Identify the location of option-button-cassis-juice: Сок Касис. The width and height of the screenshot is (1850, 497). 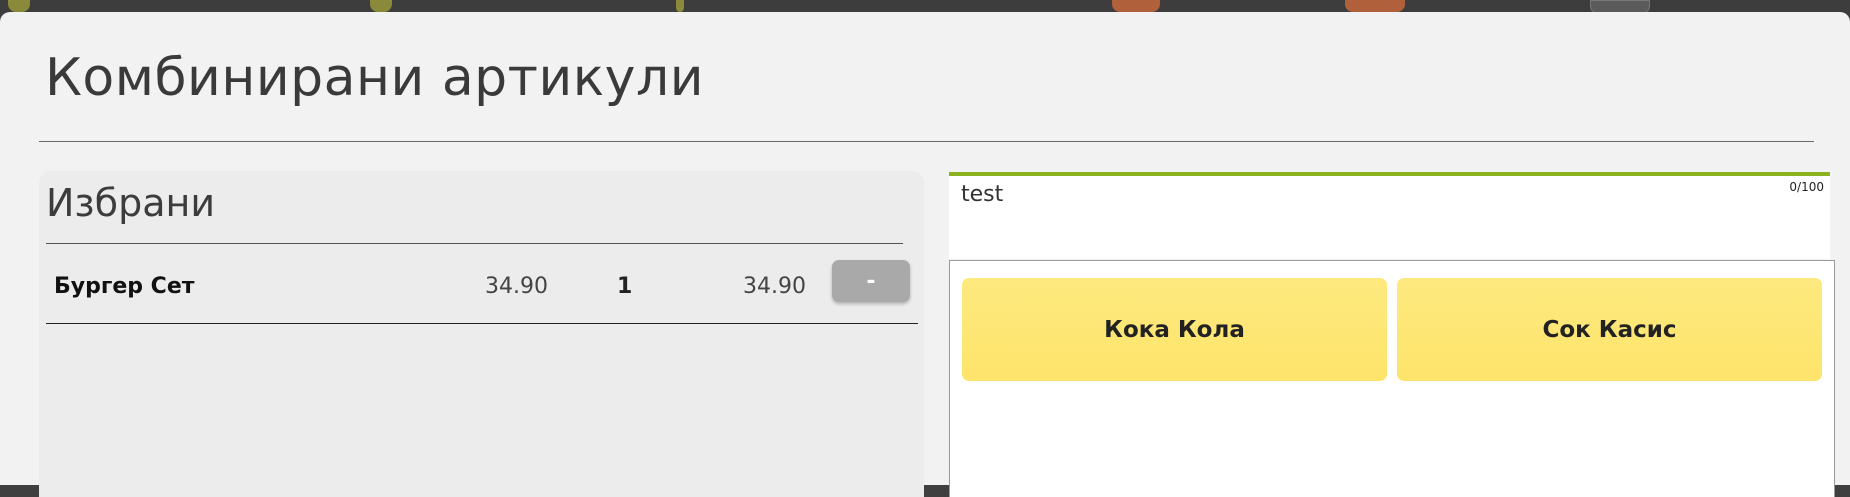
(1609, 329).